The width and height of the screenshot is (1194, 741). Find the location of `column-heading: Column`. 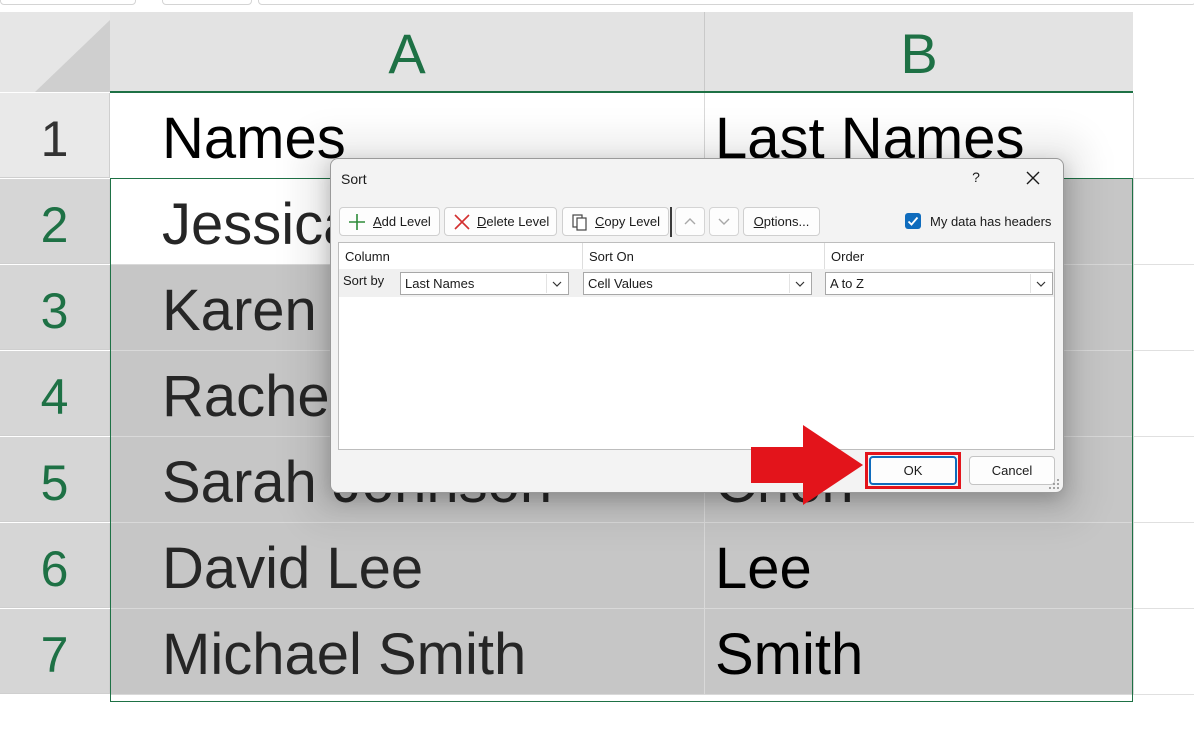

column-heading: Column is located at coordinates (461, 256).